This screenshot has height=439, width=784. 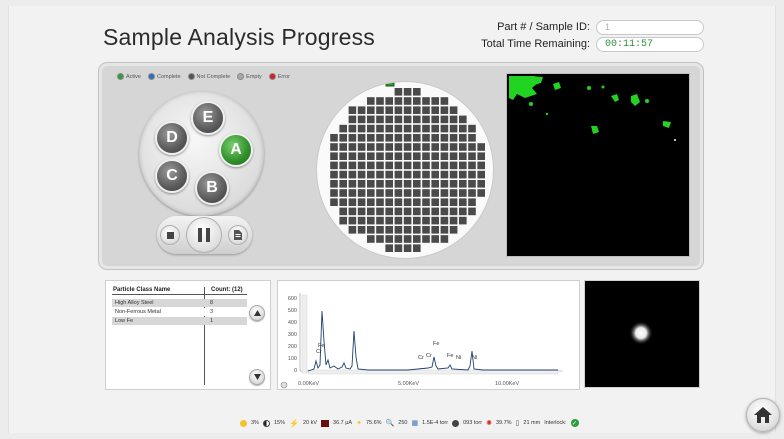 What do you see at coordinates (543, 27) in the screenshot?
I see `part-id-label: Part # / Sample ID:` at bounding box center [543, 27].